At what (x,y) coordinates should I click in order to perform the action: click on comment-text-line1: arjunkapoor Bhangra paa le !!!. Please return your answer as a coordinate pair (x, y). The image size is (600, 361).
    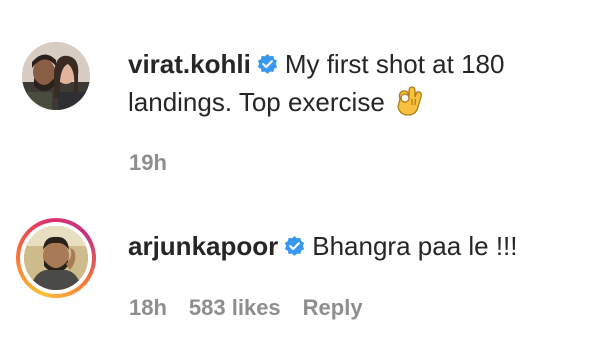
    Looking at the image, I should click on (323, 246).